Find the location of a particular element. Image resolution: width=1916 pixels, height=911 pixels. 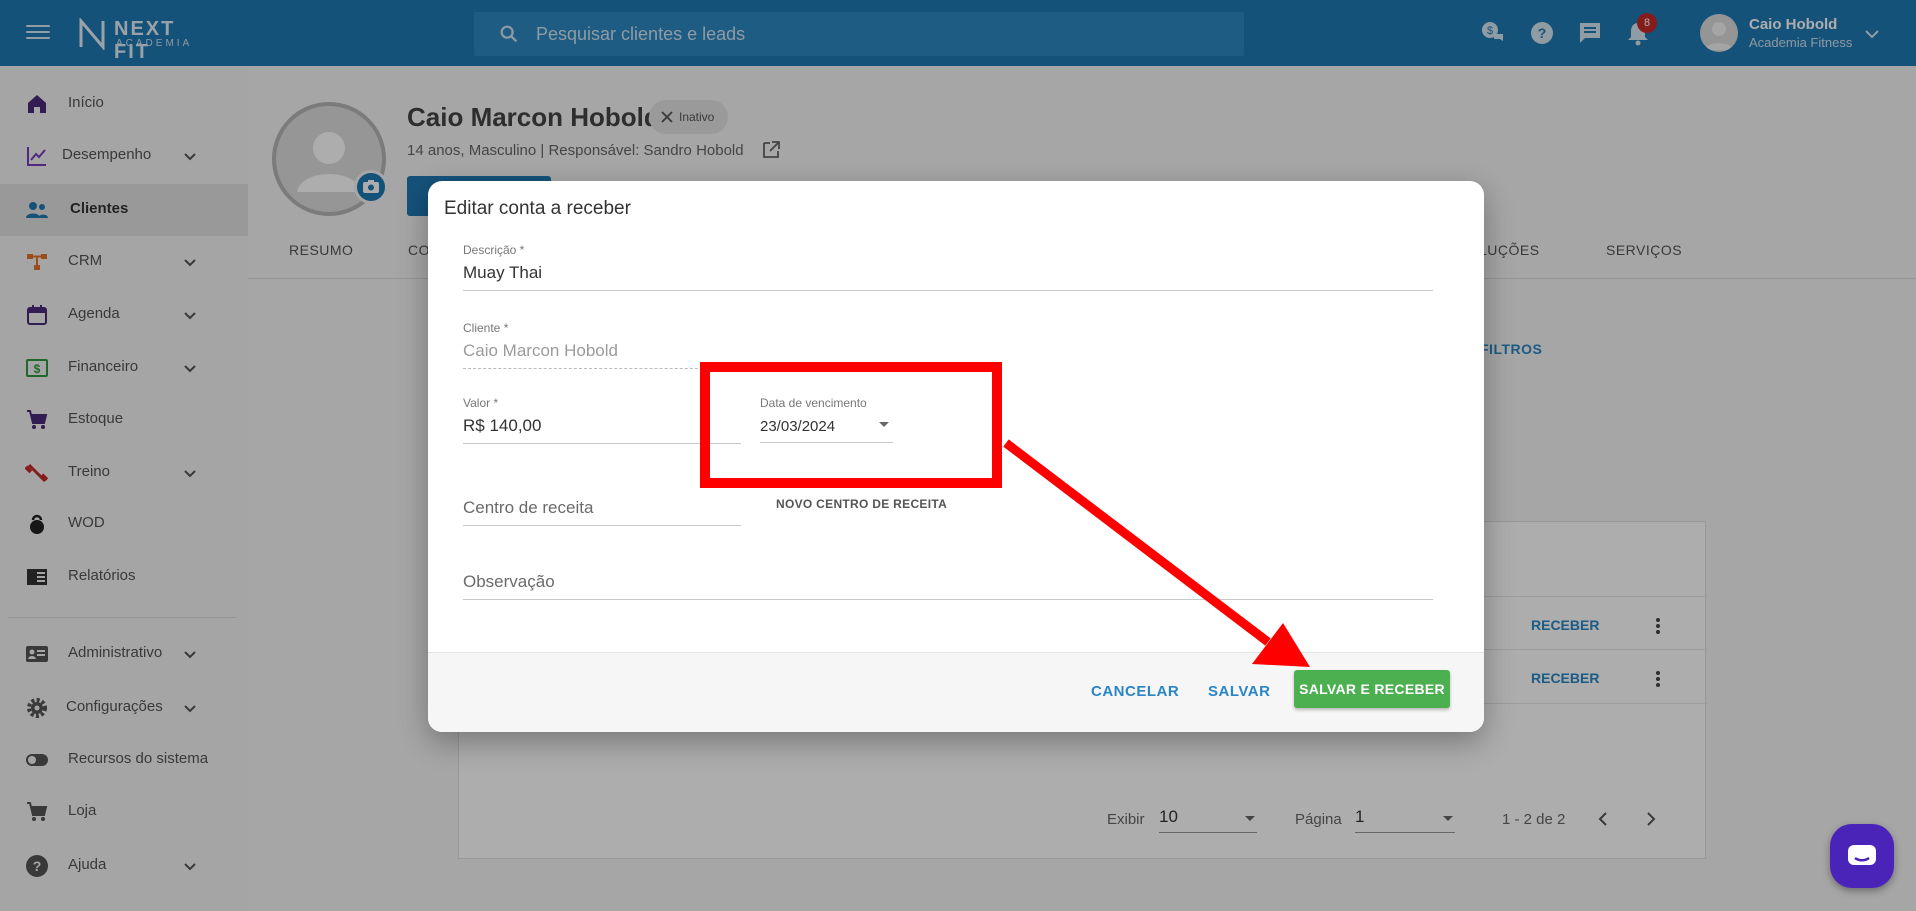

save-and-receive-button: SALVAR E RECEBER is located at coordinates (1372, 689).